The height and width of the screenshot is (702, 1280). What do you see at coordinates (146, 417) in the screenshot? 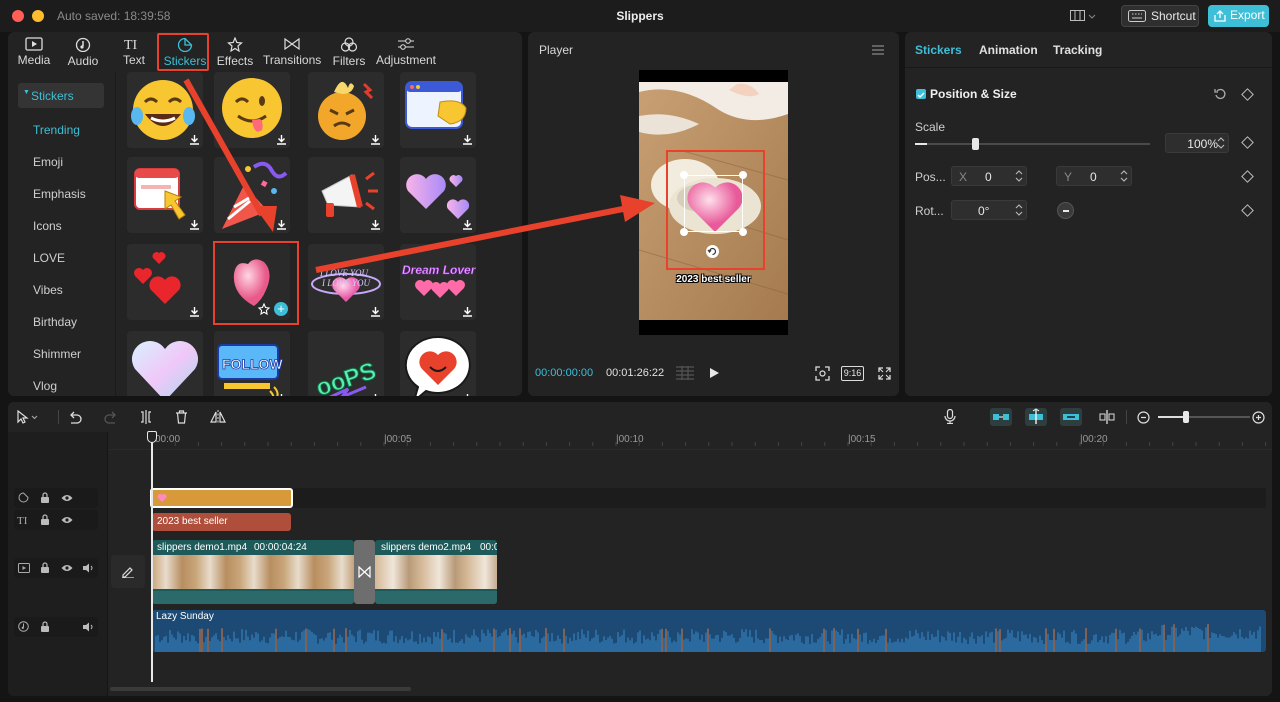
I see `split-icon` at bounding box center [146, 417].